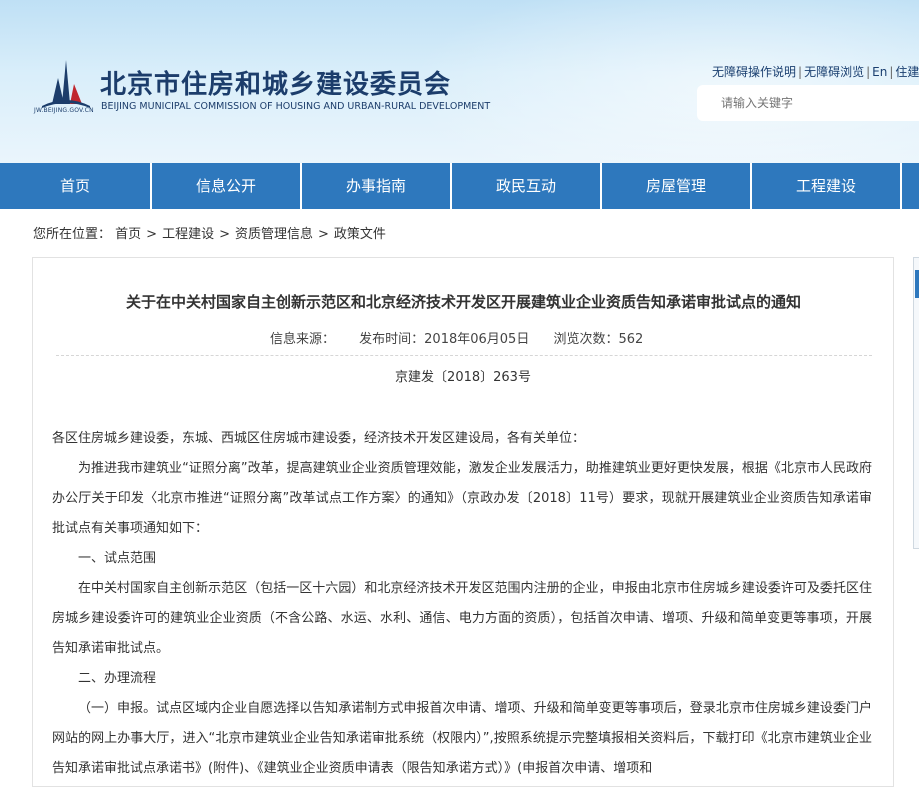  Describe the element at coordinates (879, 72) in the screenshot. I see `english-link: En` at that location.